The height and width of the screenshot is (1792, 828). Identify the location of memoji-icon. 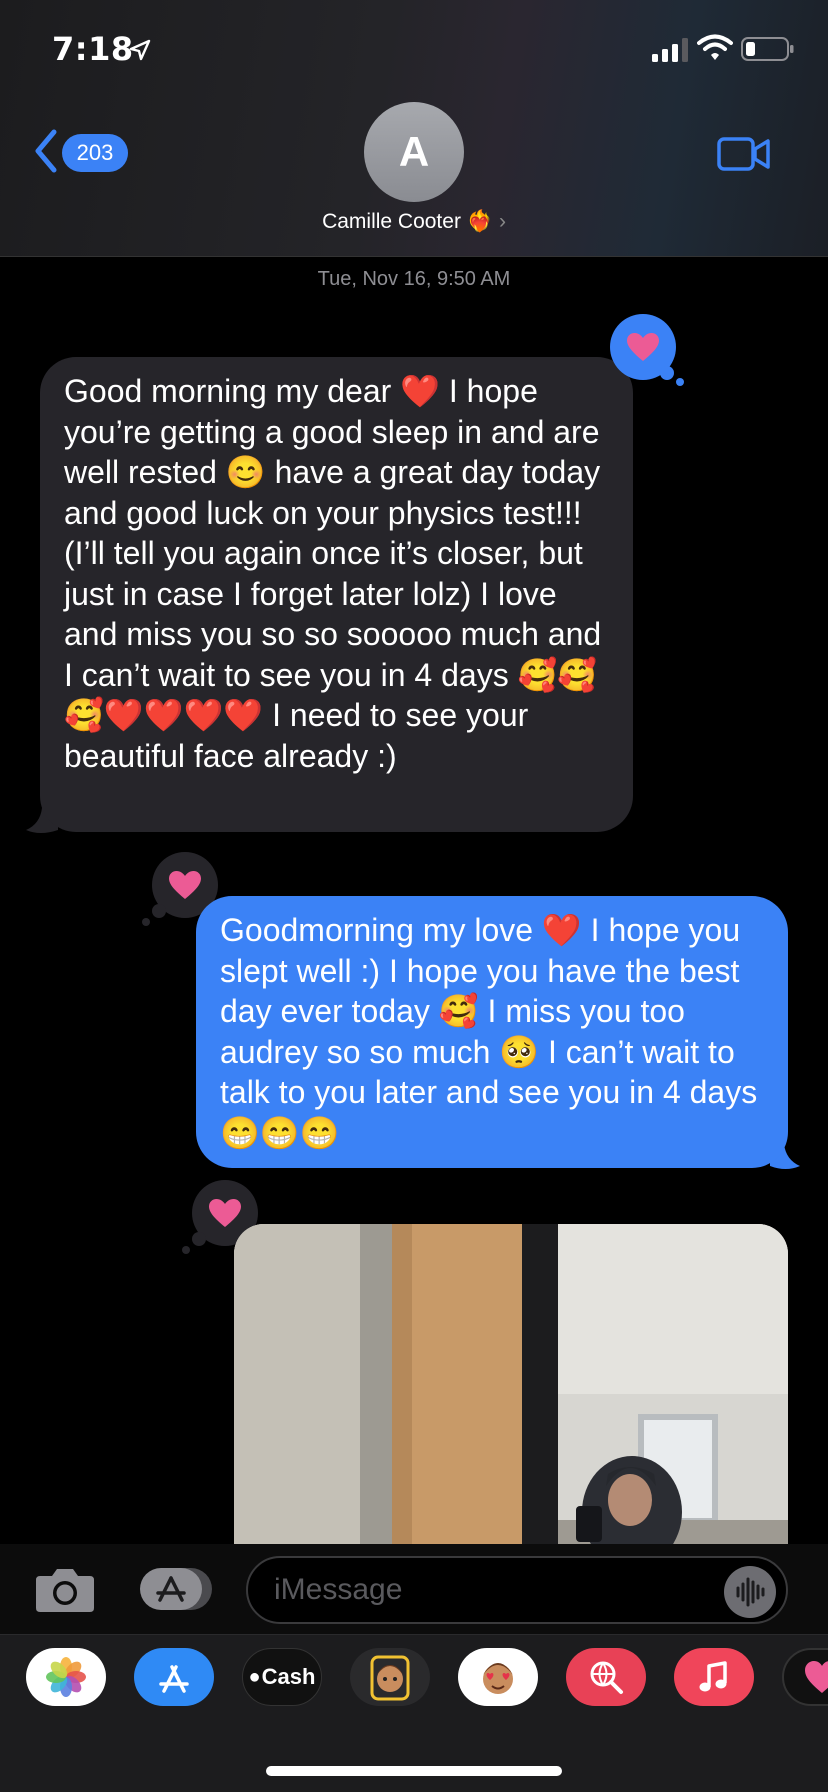
(390, 1678).